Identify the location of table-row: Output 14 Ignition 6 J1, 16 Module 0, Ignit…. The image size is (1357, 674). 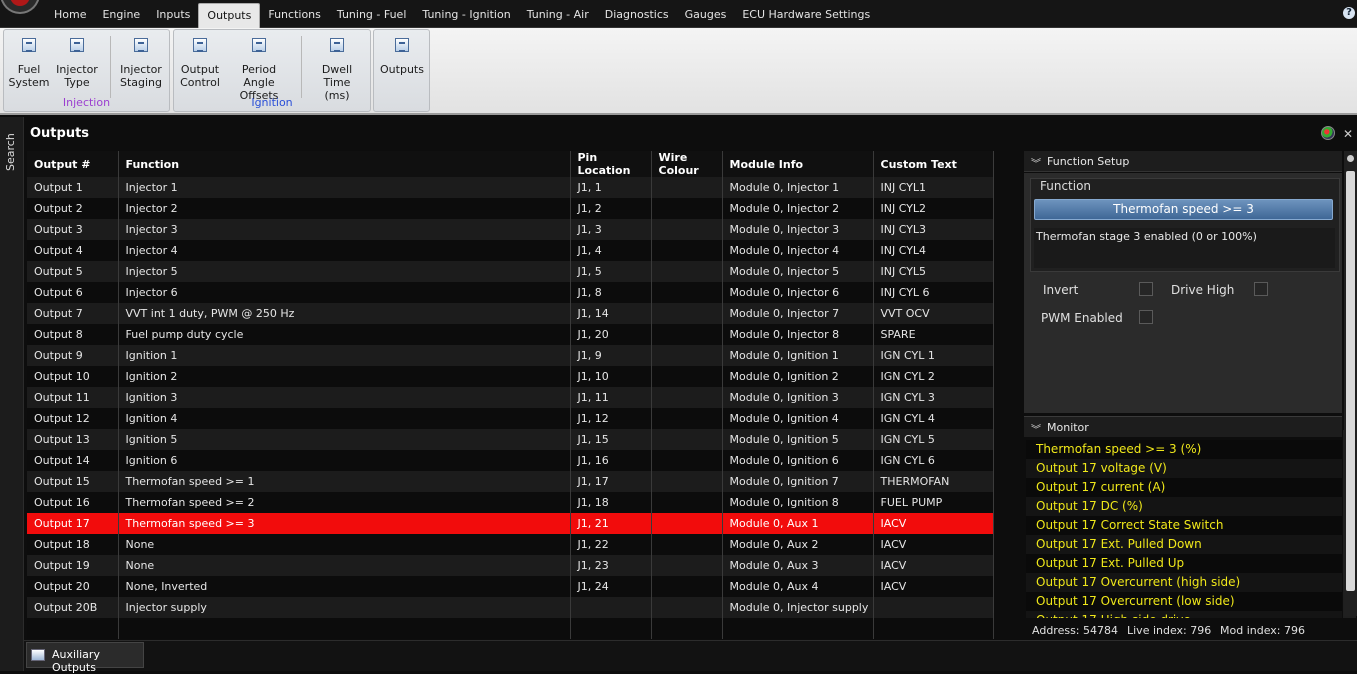
(510, 460).